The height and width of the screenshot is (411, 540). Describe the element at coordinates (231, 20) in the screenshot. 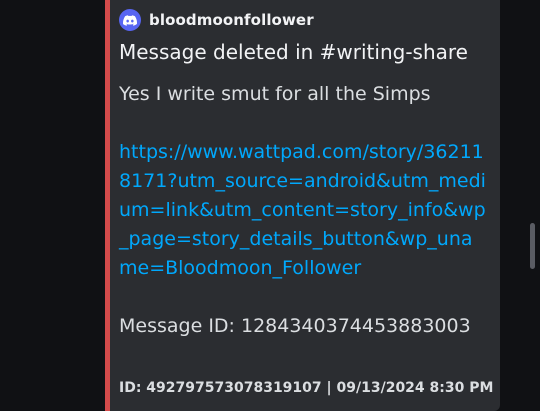

I see `embed-author-name: bloodmoonfollower` at that location.